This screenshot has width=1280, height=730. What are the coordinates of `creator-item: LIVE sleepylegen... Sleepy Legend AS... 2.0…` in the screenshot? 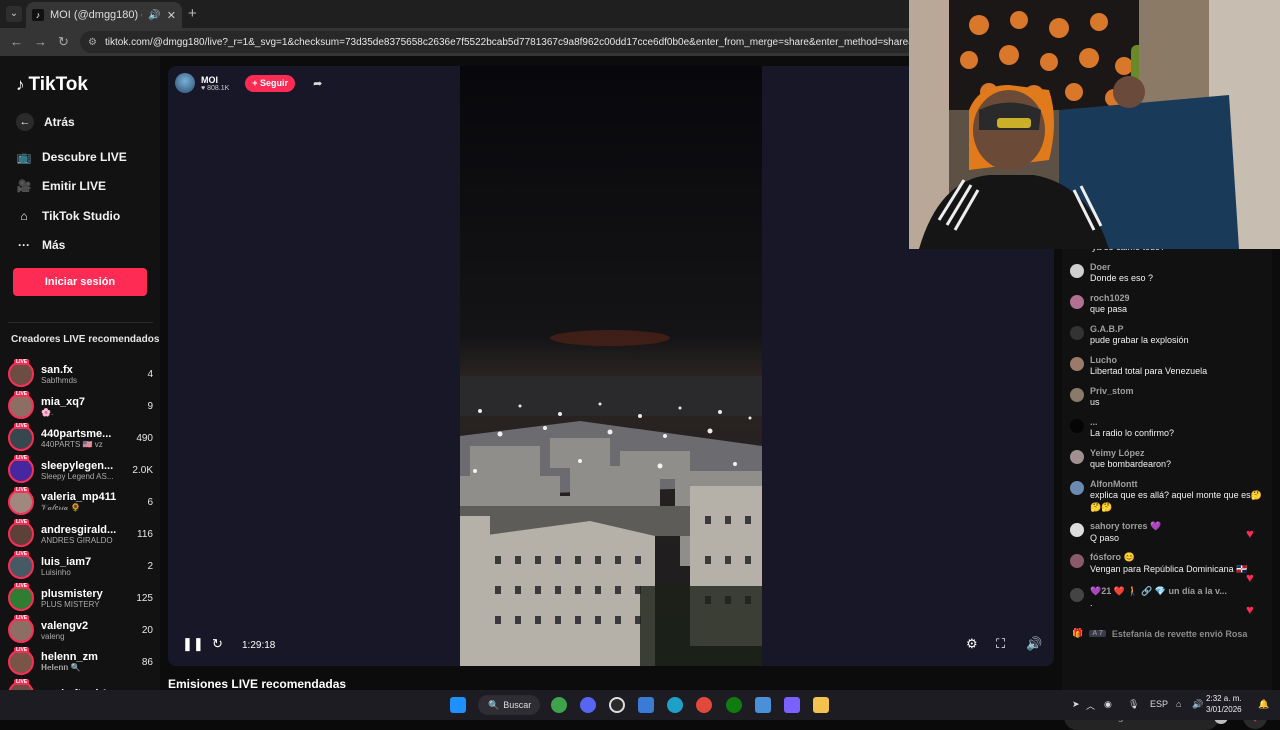 It's located at (80, 470).